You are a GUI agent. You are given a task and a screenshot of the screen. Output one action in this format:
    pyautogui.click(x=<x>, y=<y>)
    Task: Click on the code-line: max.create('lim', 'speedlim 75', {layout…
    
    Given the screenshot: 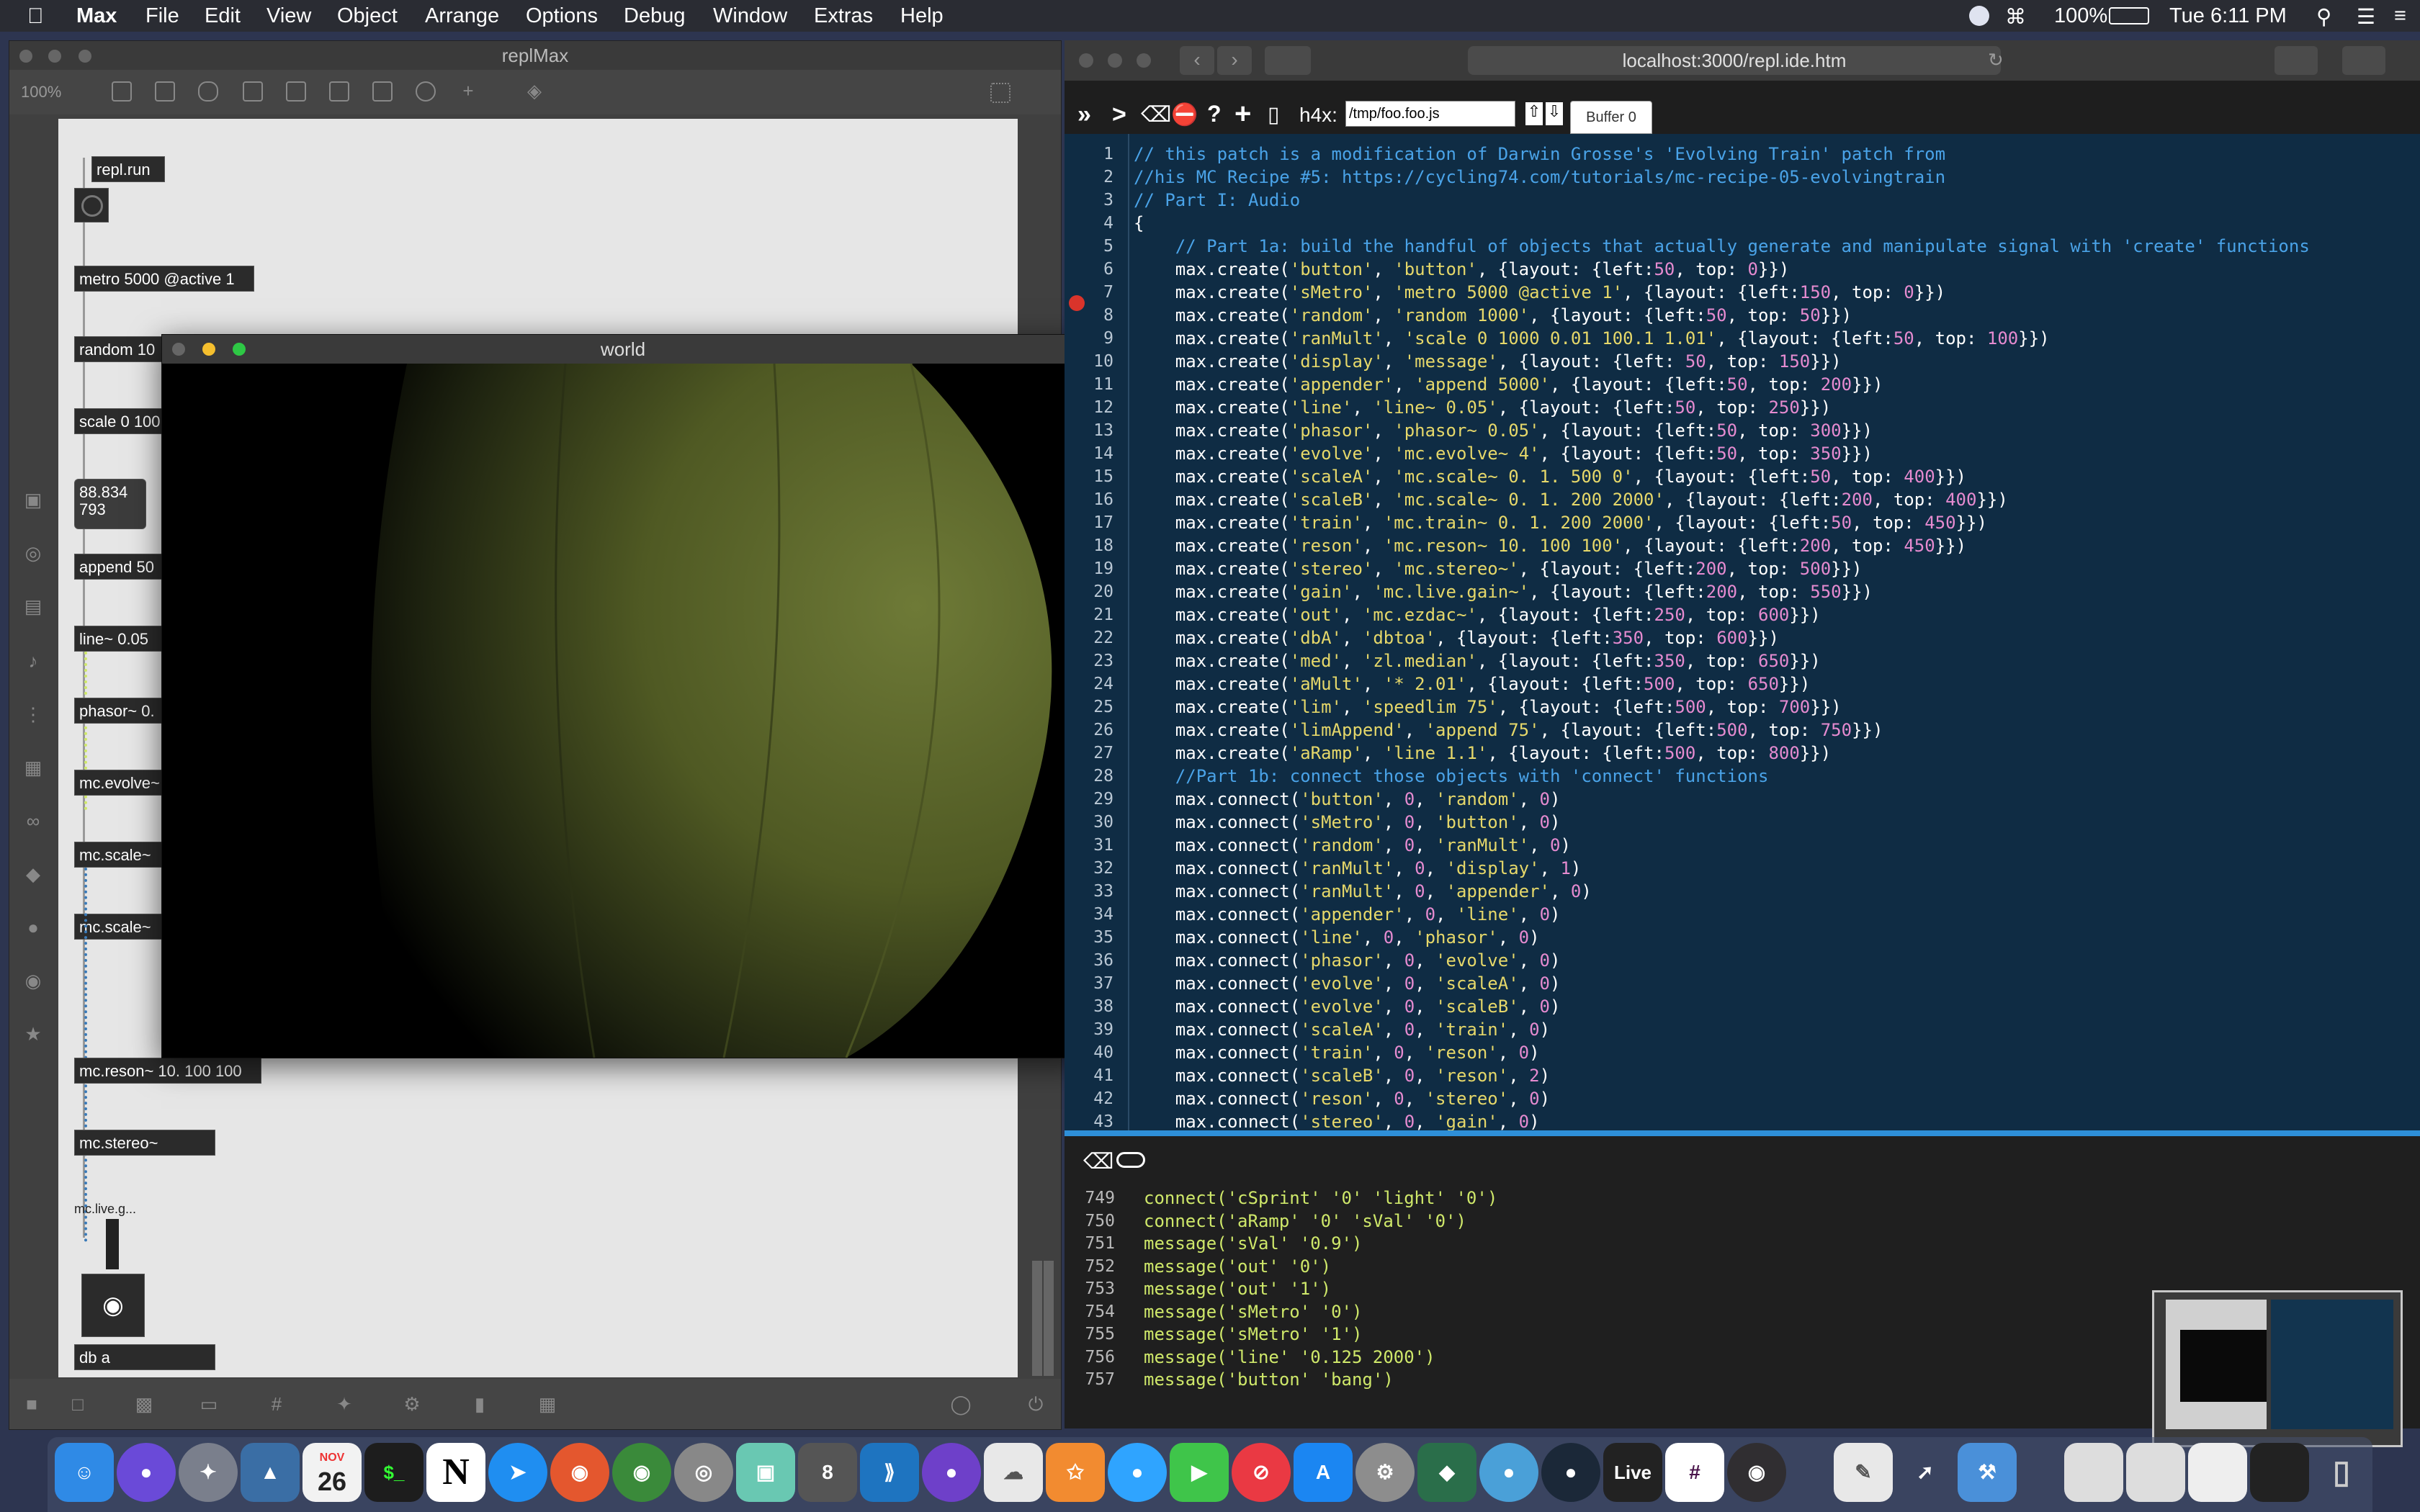 What is the action you would take?
    pyautogui.click(x=1488, y=707)
    